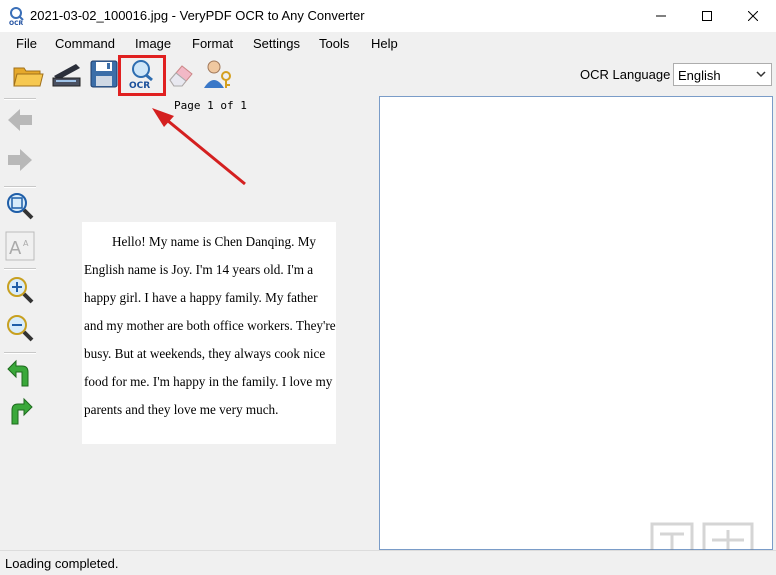 The height and width of the screenshot is (575, 776). Describe the element at coordinates (26, 43) in the screenshot. I see `menu-file: File` at that location.